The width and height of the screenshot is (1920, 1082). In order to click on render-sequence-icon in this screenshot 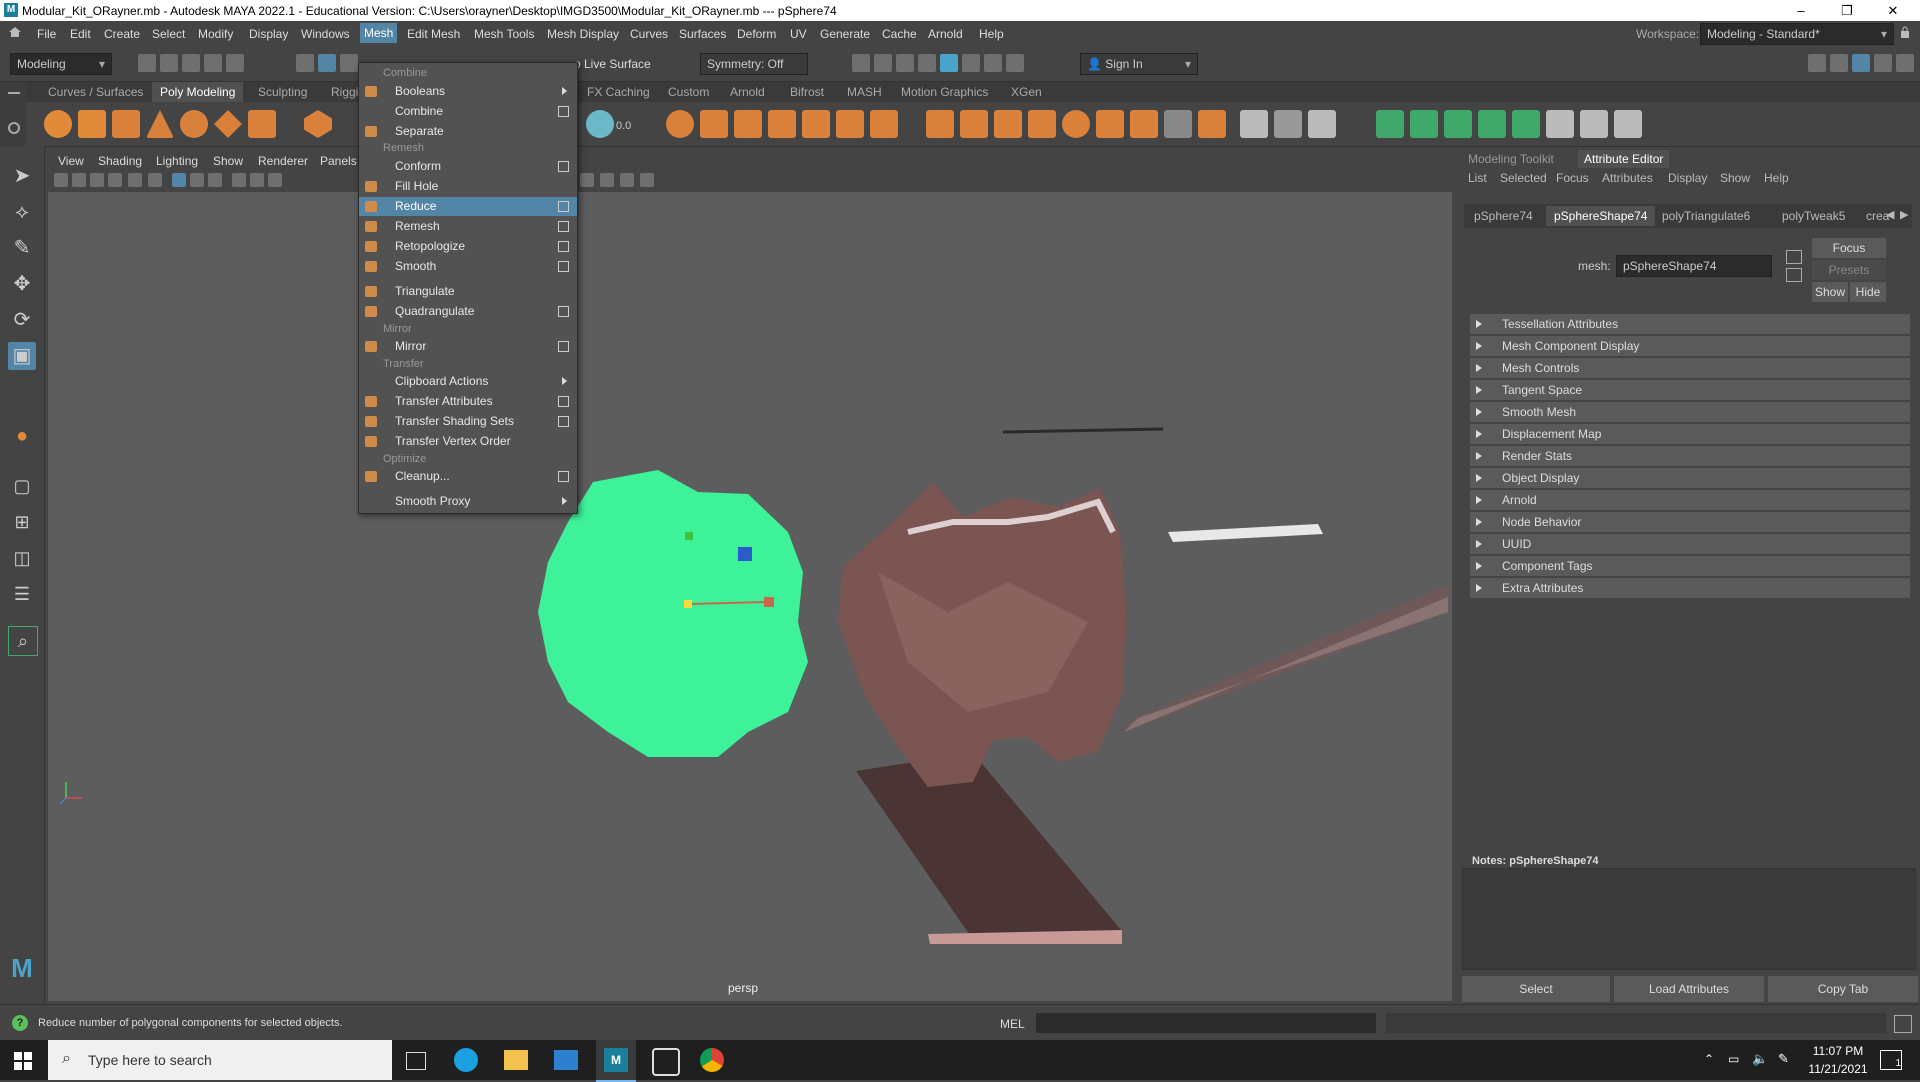, I will do `click(883, 63)`.